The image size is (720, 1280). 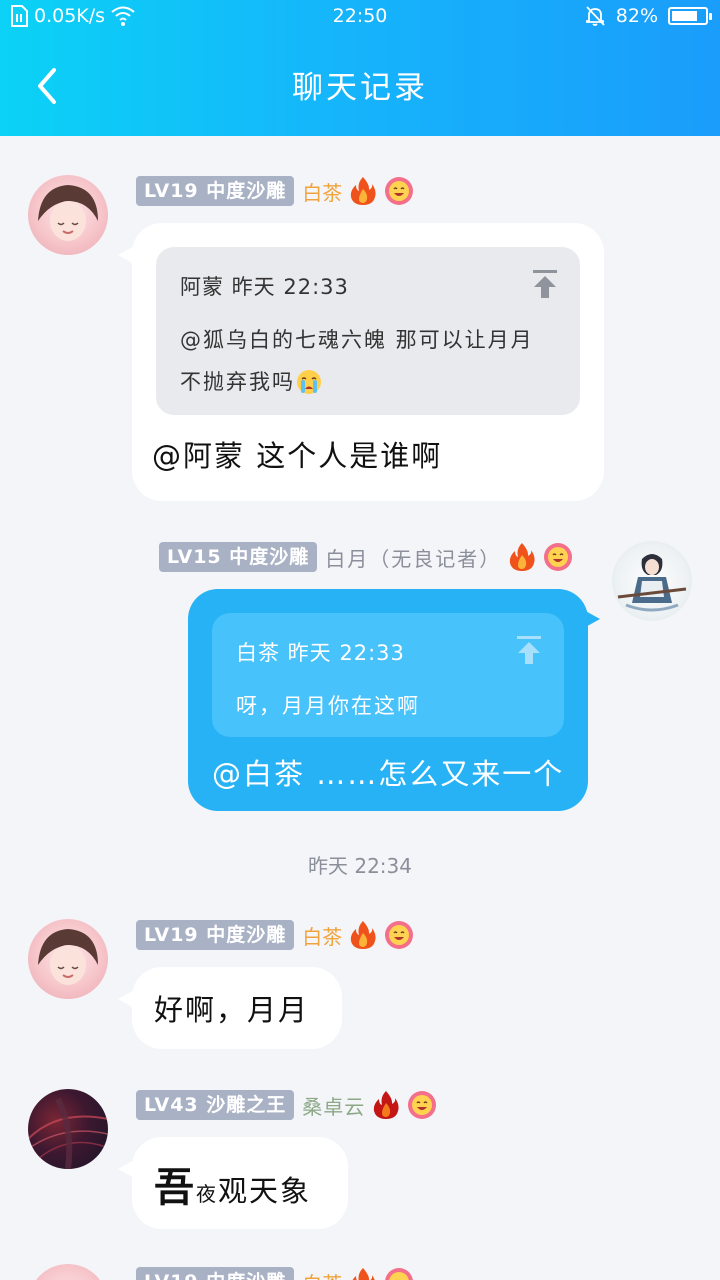 I want to click on message-bubble: 白茶 昨天 22:33 呀，月月你在这啊 @白茶 ……怎么又来一个, so click(x=394, y=700).